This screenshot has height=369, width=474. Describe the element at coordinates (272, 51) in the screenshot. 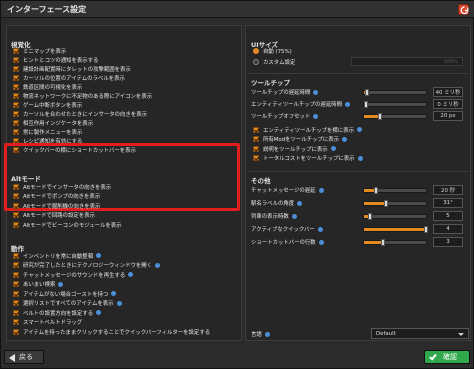

I see `ui-auto-option: 自動 (75%)` at that location.